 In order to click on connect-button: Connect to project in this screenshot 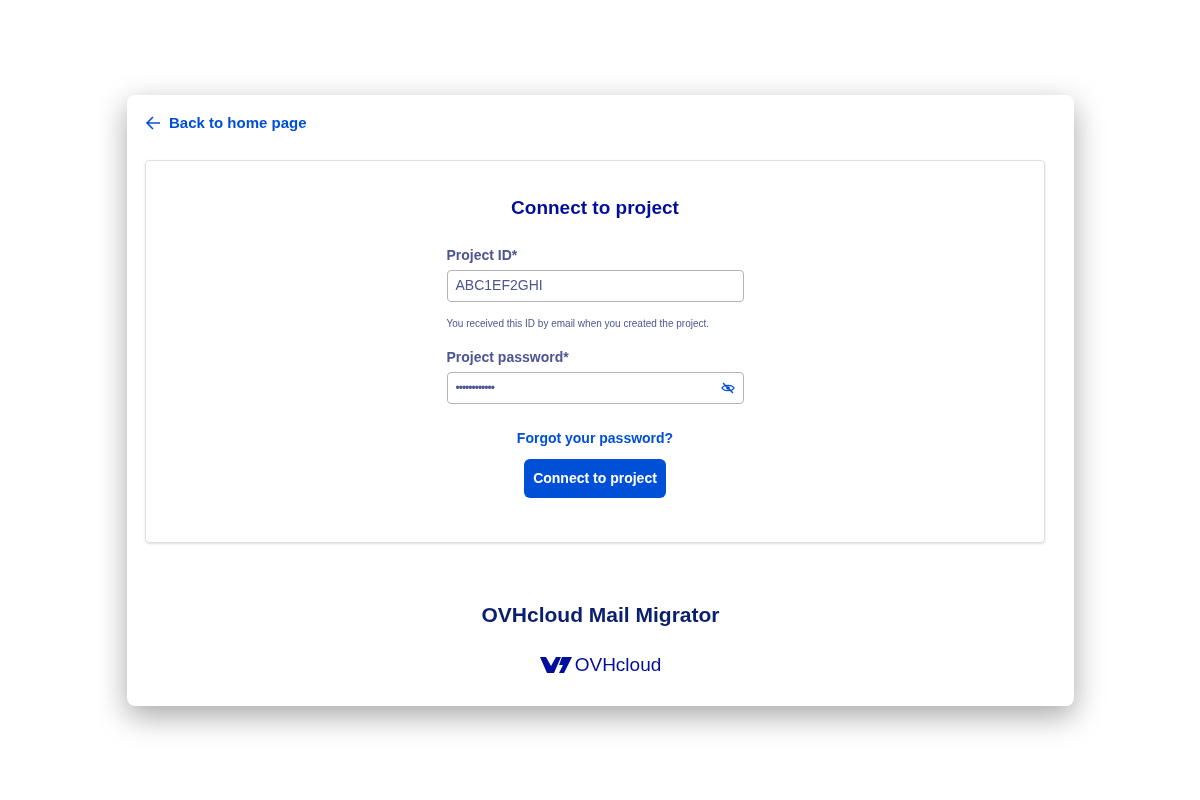, I will do `click(595, 478)`.